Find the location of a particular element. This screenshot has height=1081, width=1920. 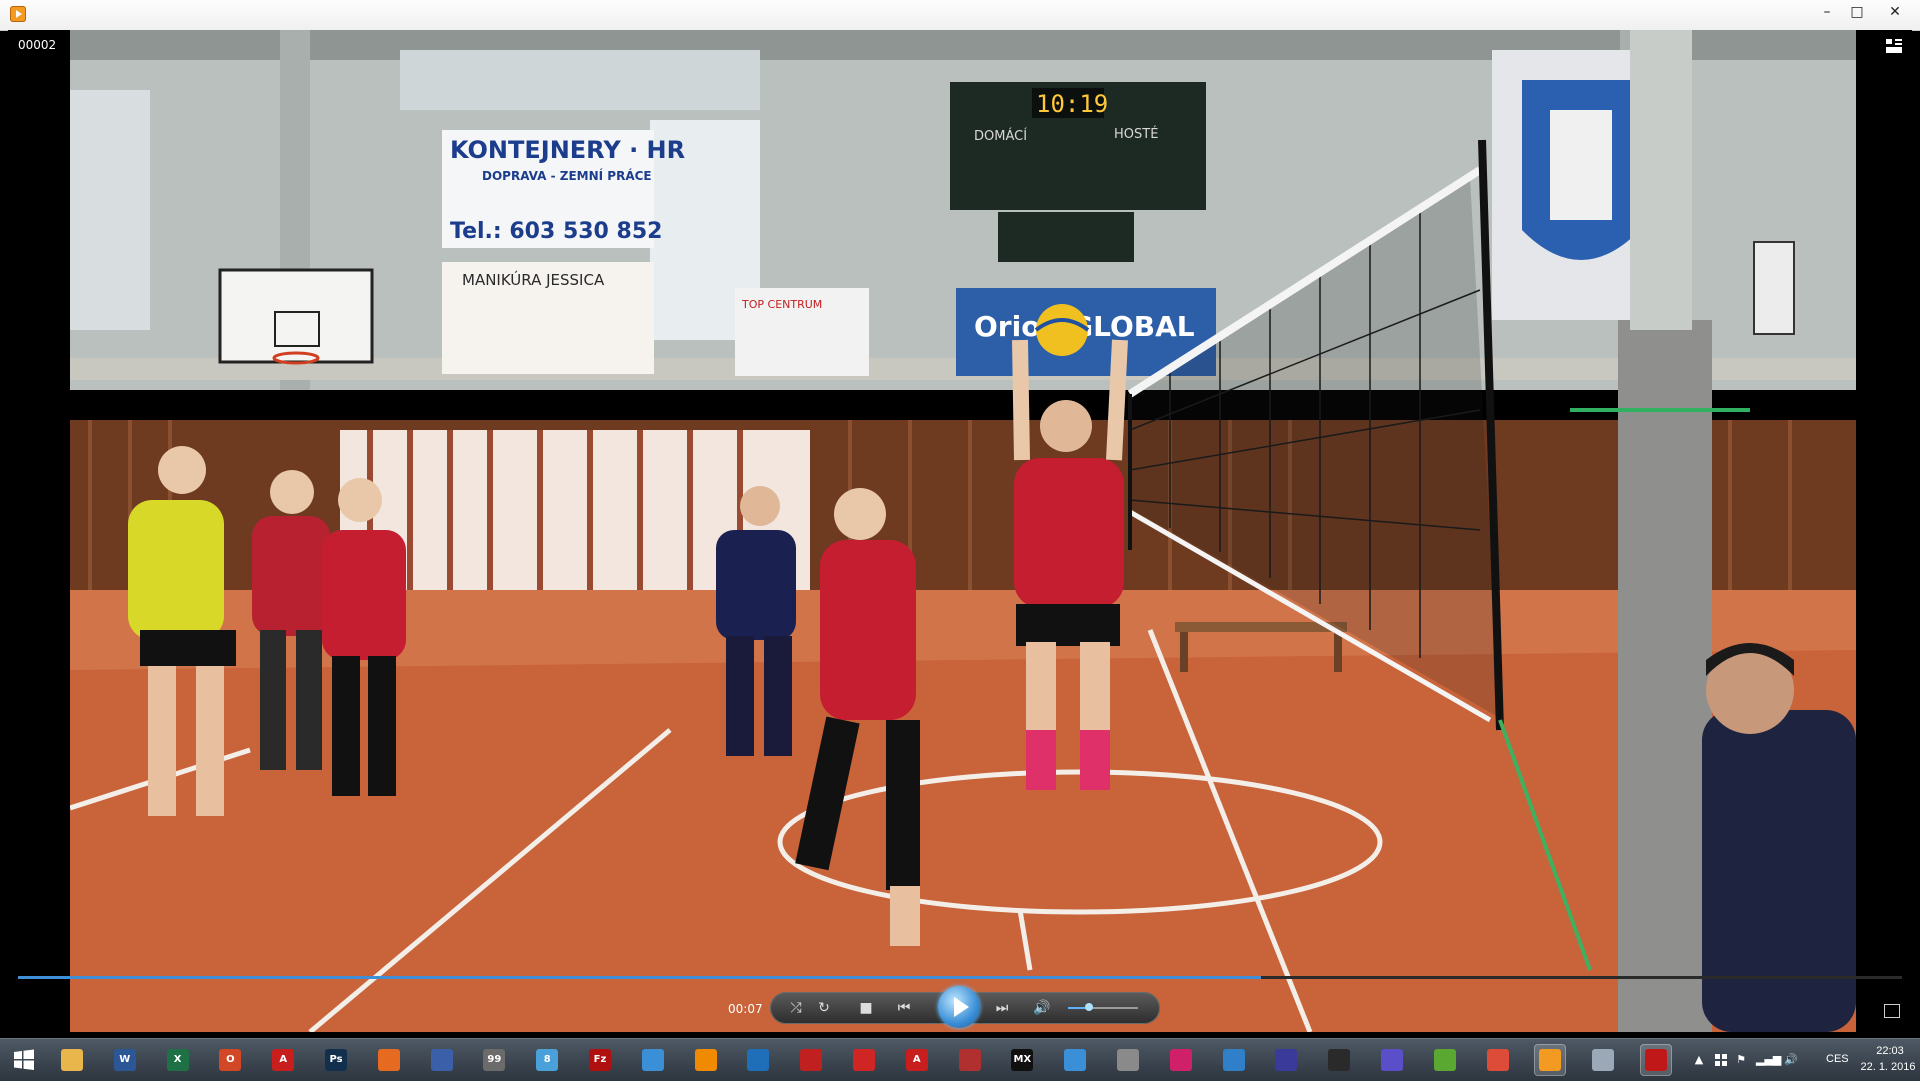

volume-slider-thumb is located at coordinates (1089, 1007).